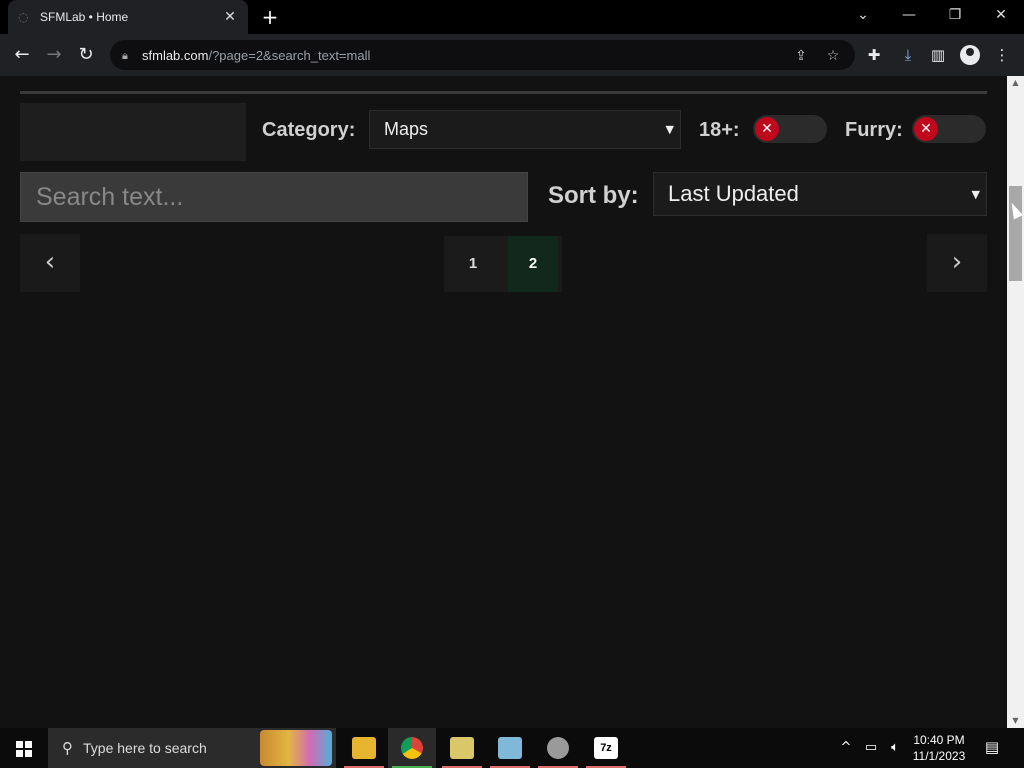  I want to click on bee-icon, so click(462, 748).